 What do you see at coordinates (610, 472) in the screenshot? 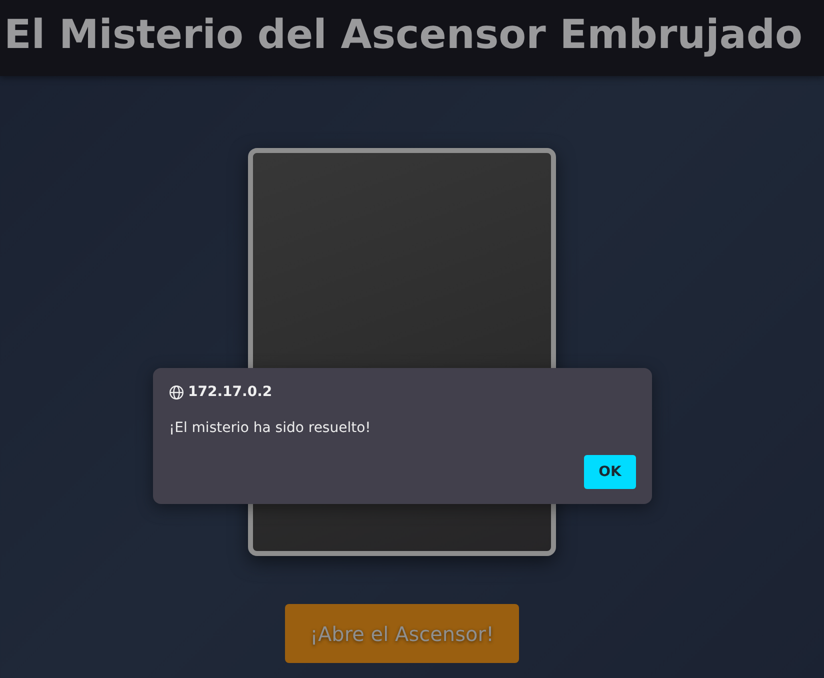
I see `ok-button: OK` at bounding box center [610, 472].